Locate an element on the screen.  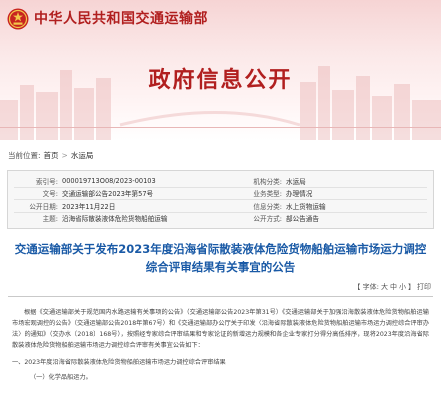
metadata-key: 索引号: is located at coordinates (46, 181).